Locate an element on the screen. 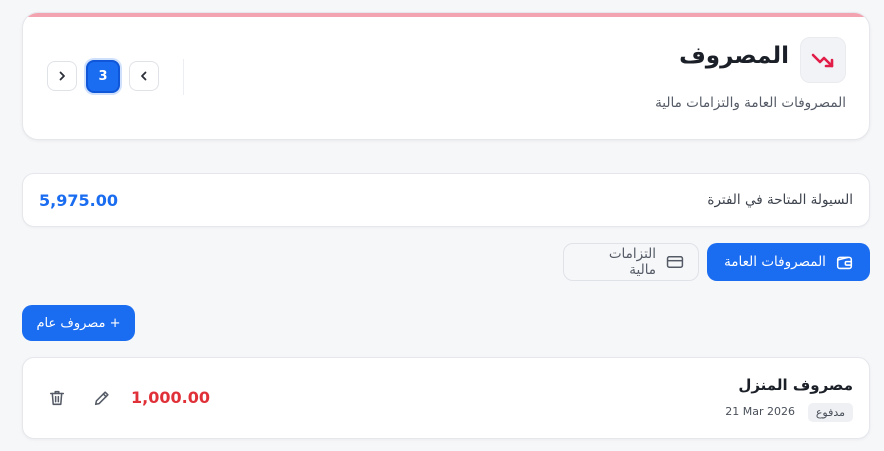 The image size is (884, 451). tab-general-expenses: المصروفات العامة is located at coordinates (788, 262).